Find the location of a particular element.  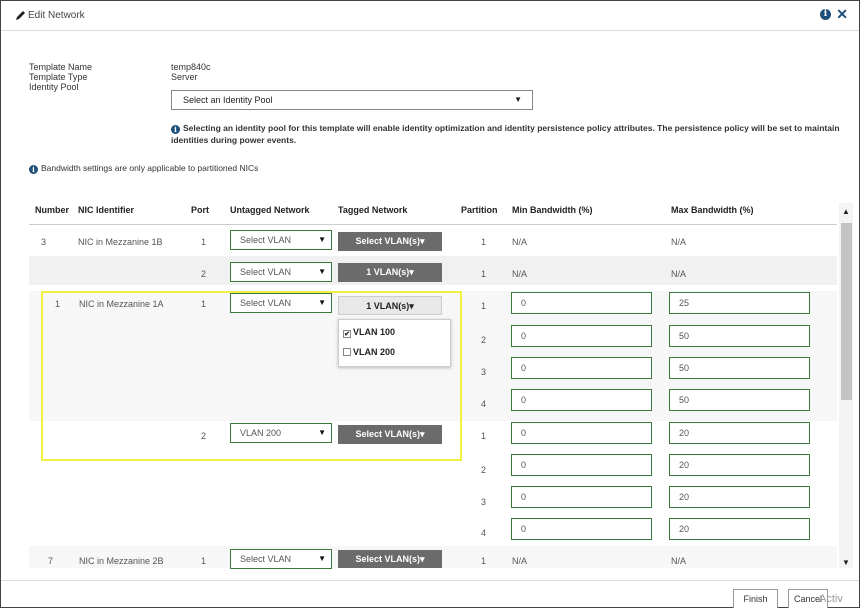

template-name-label: Template Name is located at coordinates (61, 67).